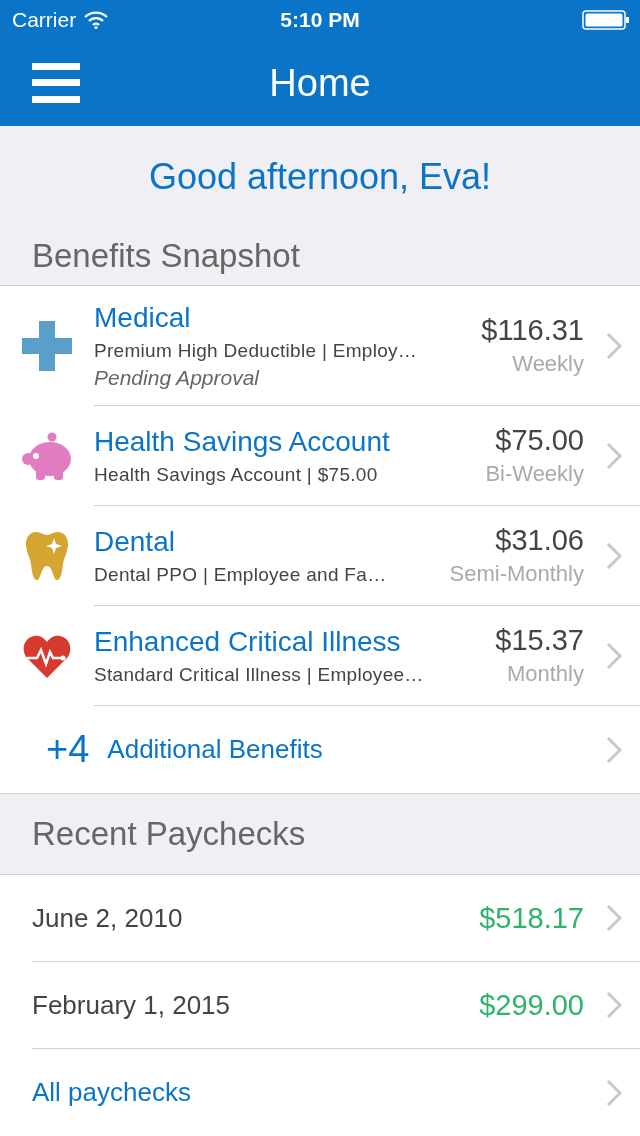 The image size is (640, 1136). I want to click on nav-title: Home, so click(320, 83).